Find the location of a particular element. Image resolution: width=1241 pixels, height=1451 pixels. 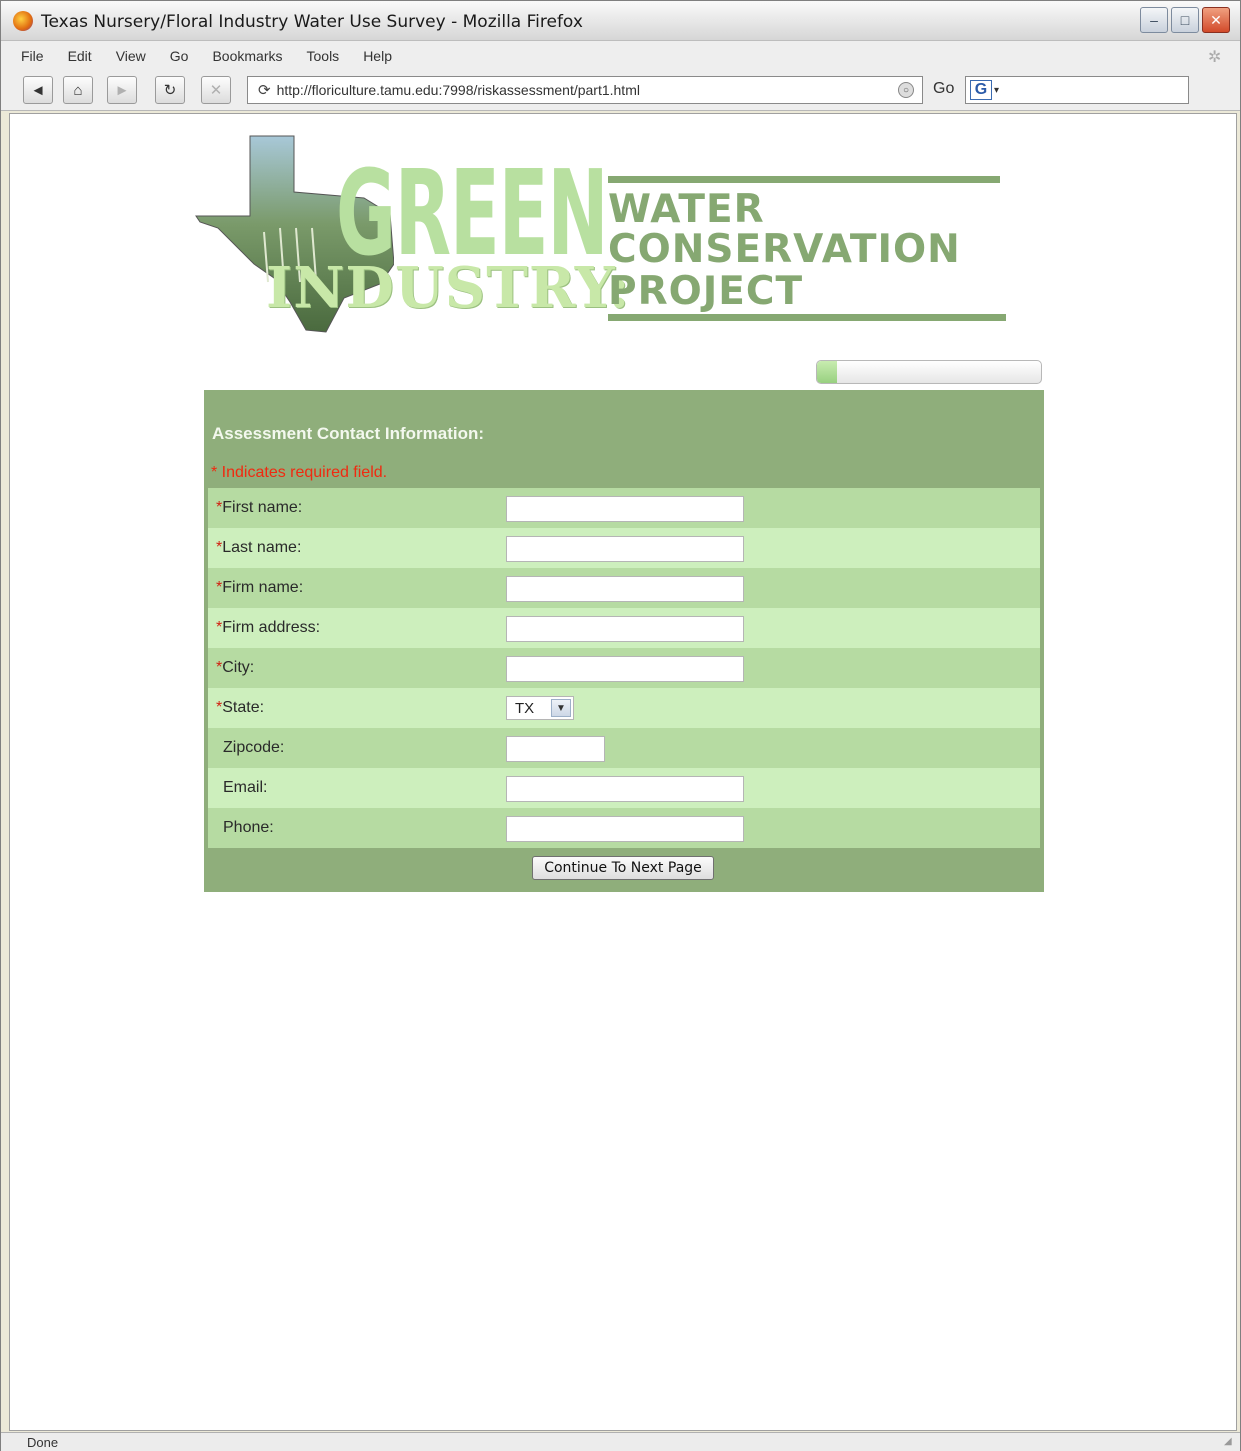

menu-help: Help is located at coordinates (377, 56).